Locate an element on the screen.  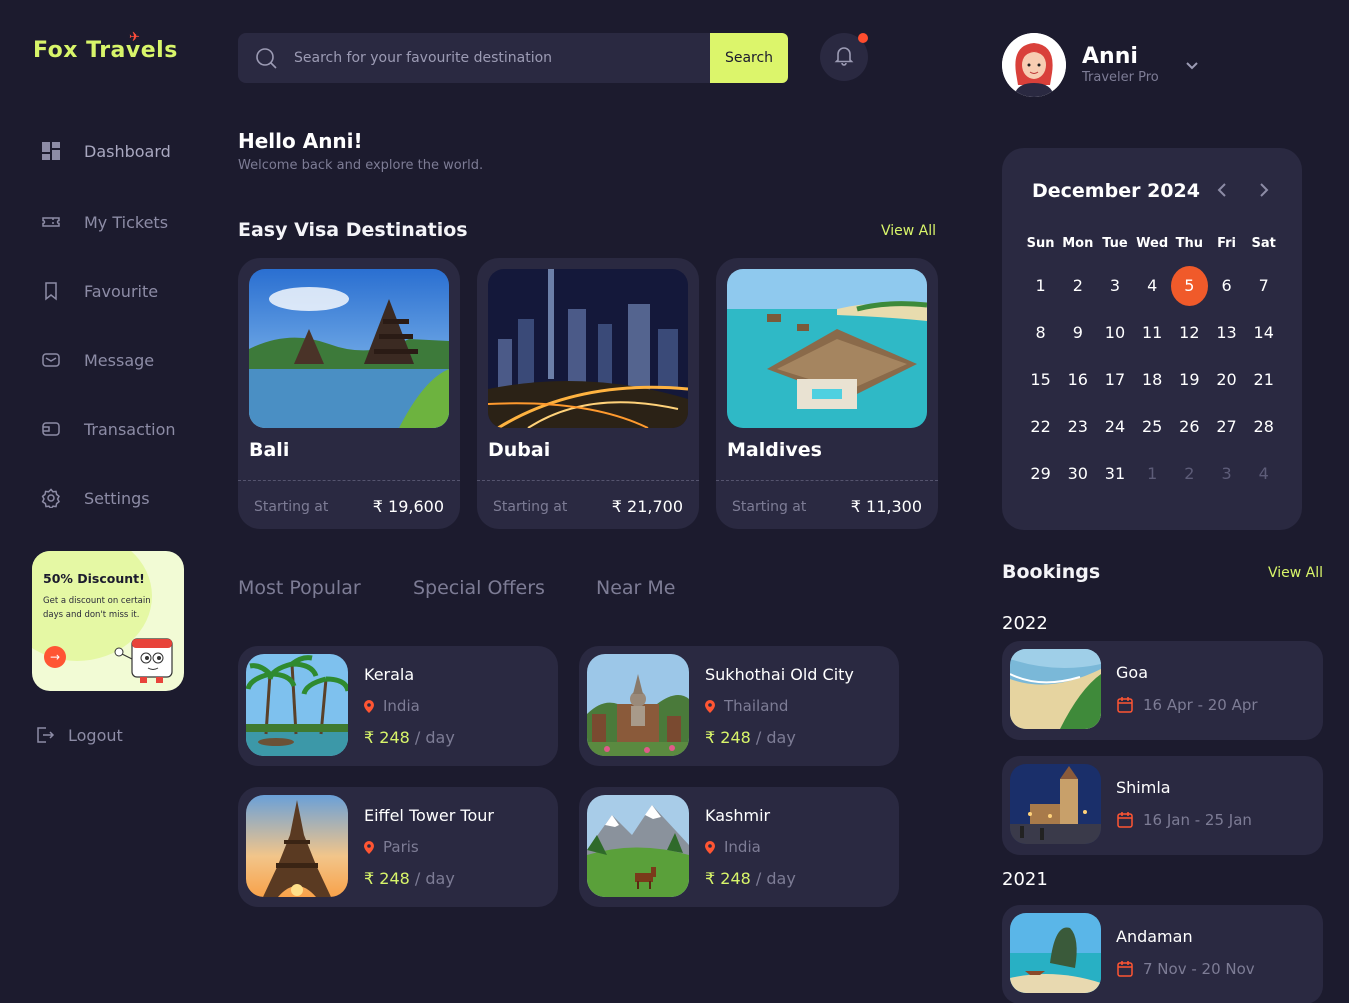
sidebar-item-settings: Settings is located at coordinates (95, 498).